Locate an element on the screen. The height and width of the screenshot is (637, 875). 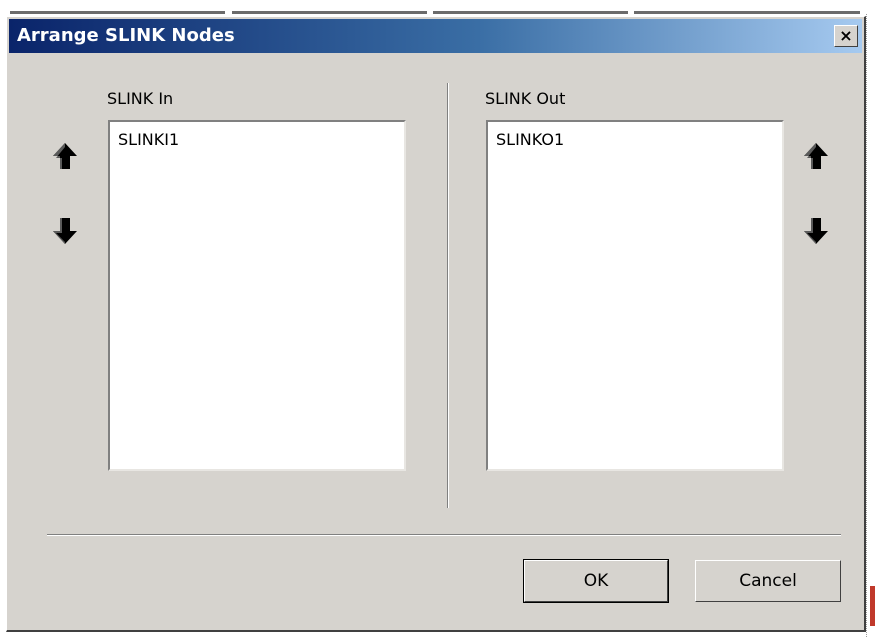
close-icon: × is located at coordinates (846, 35).